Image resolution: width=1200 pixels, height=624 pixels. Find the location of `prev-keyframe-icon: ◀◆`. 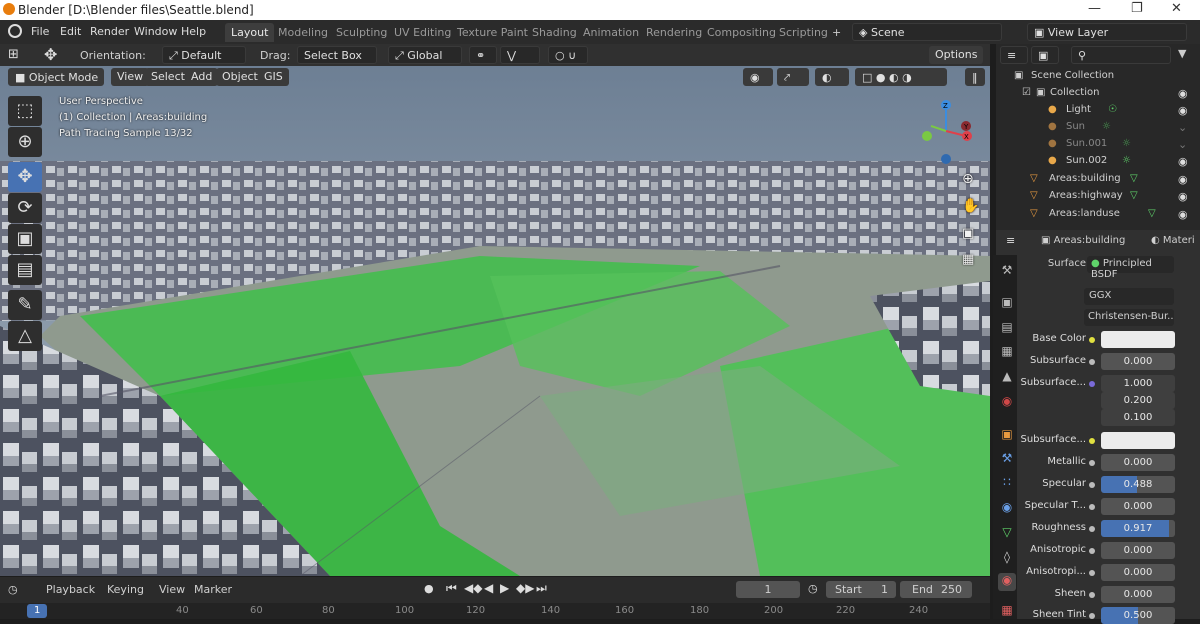

prev-keyframe-icon: ◀◆ is located at coordinates (473, 588).